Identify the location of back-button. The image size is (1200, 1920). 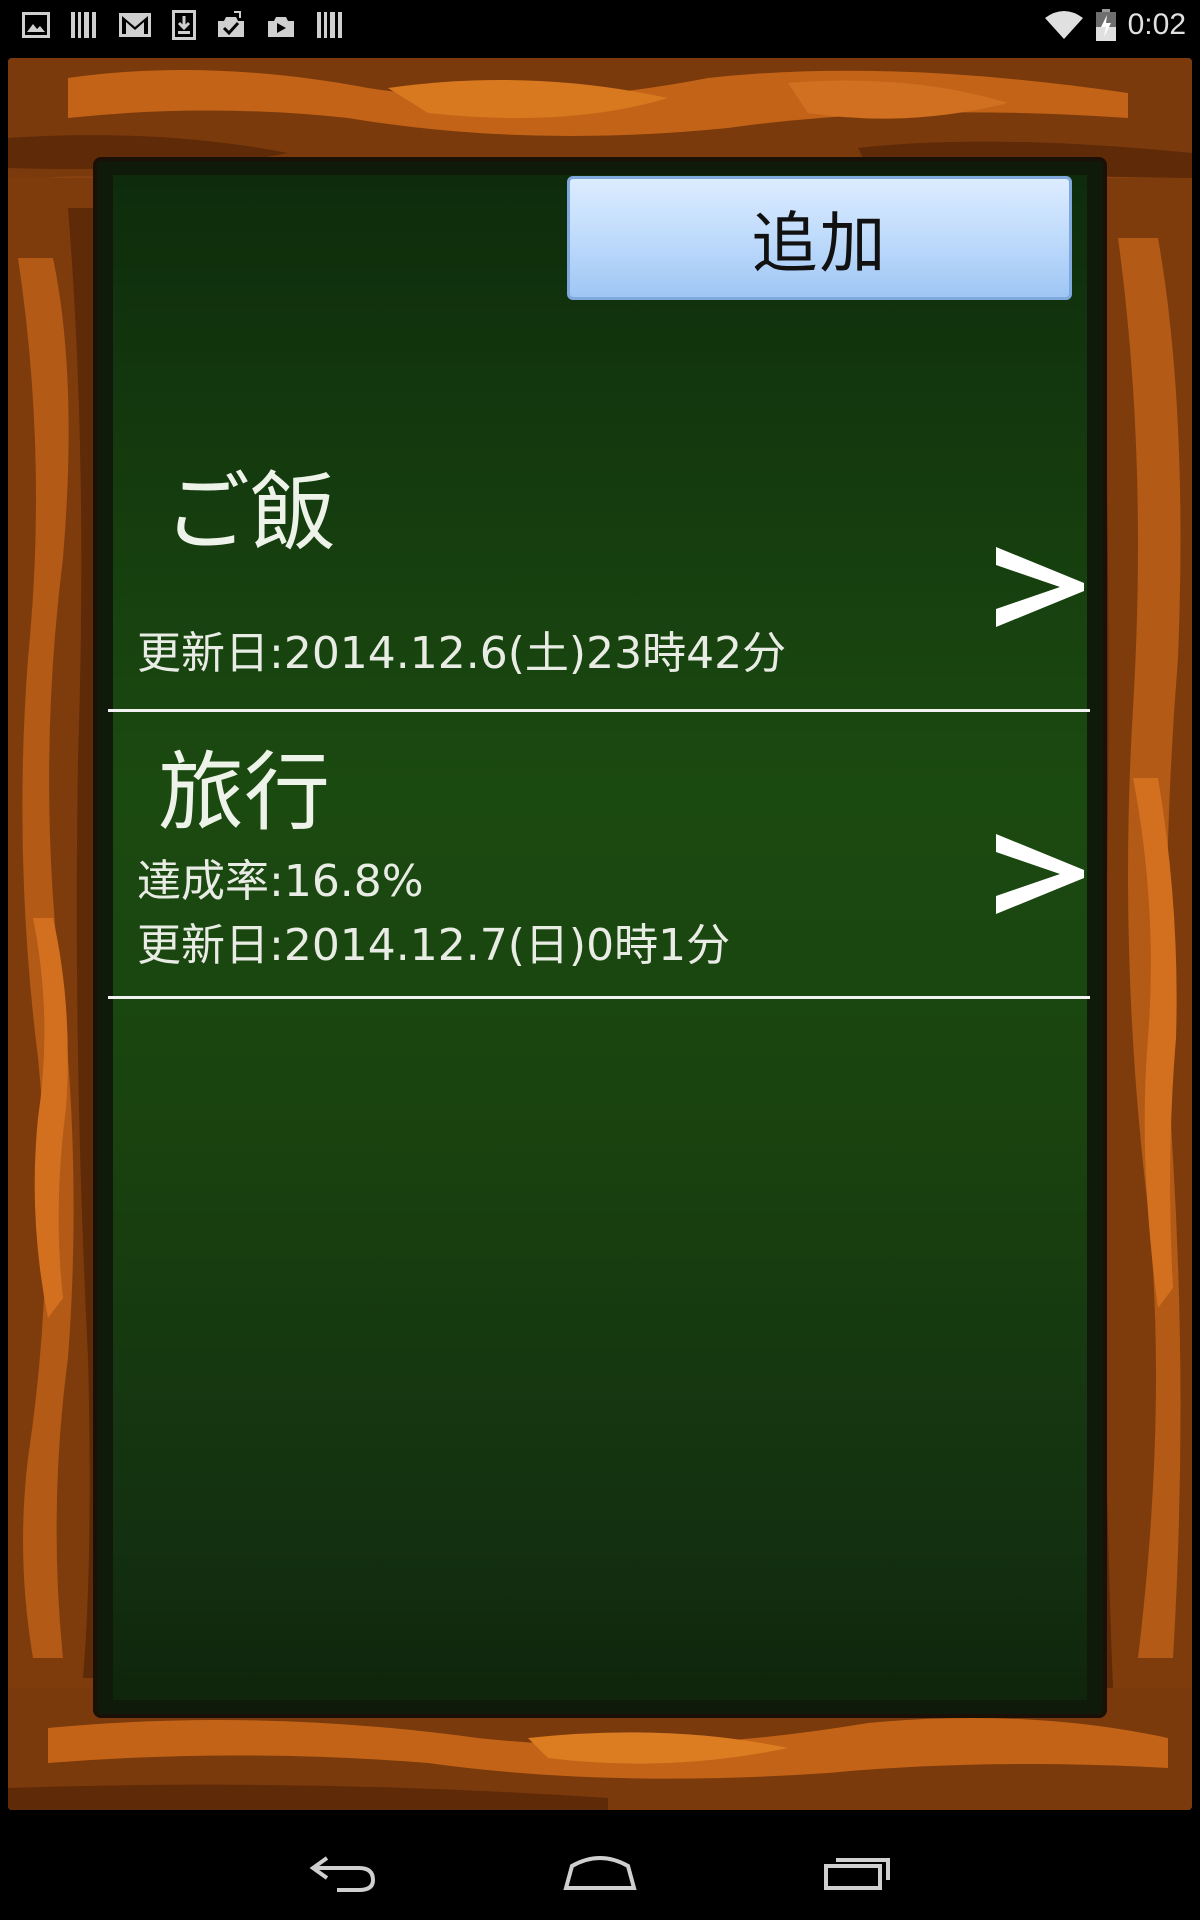
(343, 1872).